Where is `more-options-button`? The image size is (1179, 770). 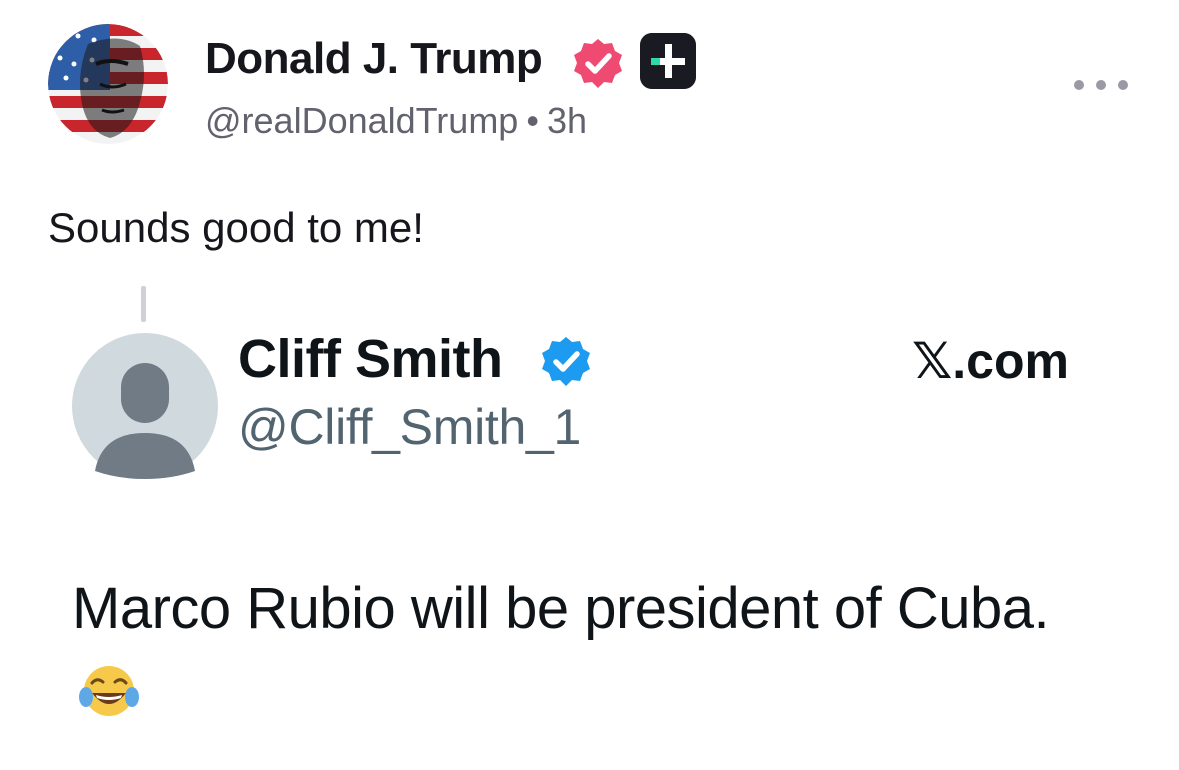
more-options-button is located at coordinates (1101, 85).